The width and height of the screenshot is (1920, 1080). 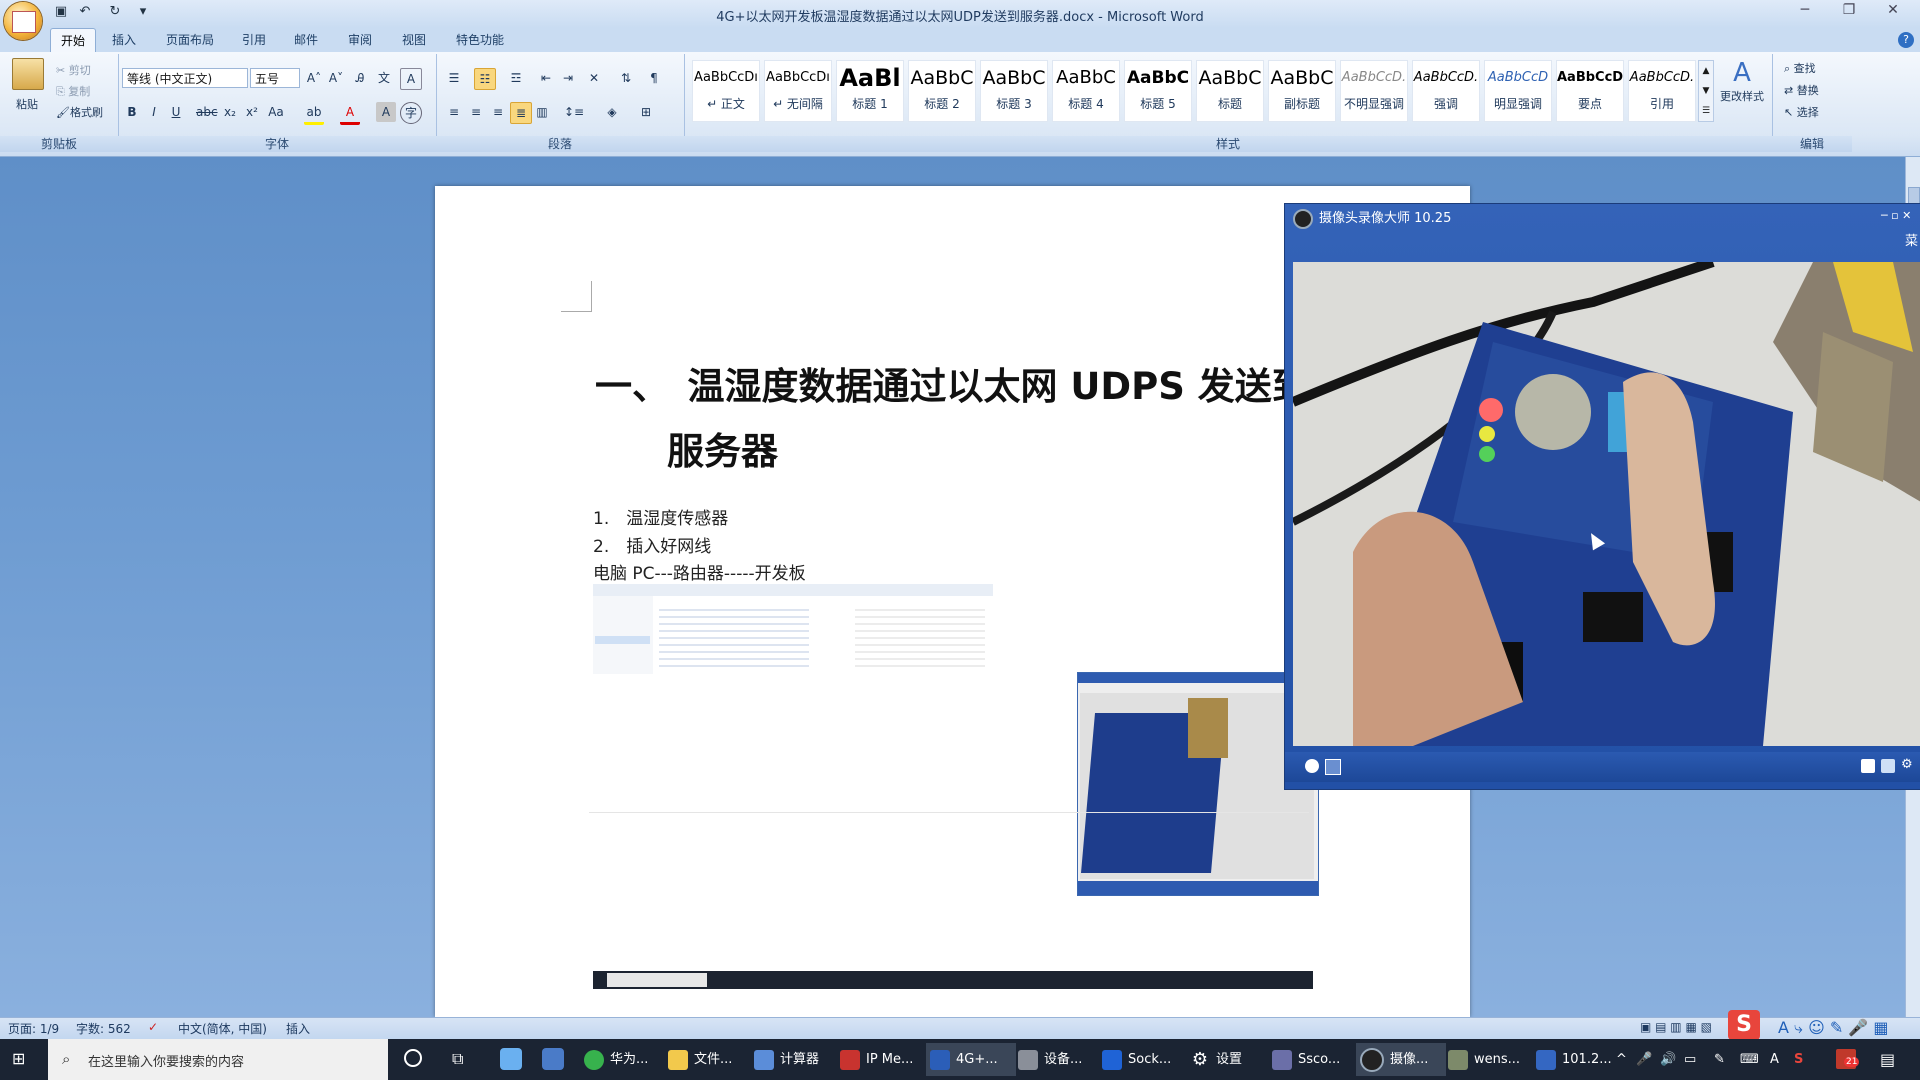 I want to click on bullets-icon: ☰, so click(x=454, y=78).